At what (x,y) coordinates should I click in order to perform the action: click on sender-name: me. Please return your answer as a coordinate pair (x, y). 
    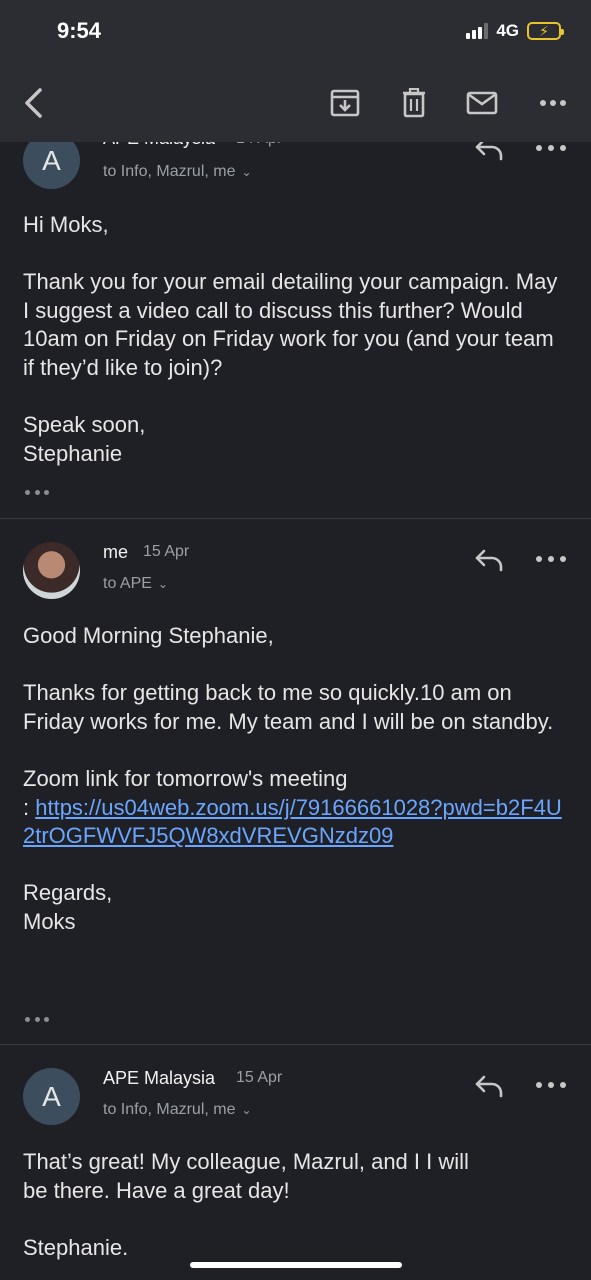
    Looking at the image, I should click on (116, 552).